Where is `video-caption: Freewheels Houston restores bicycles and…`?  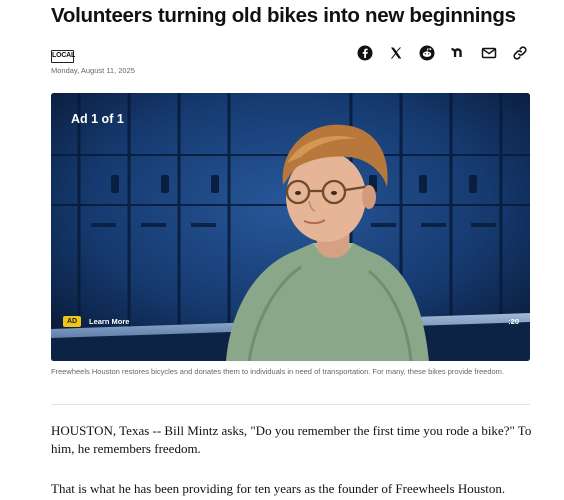 video-caption: Freewheels Houston restores bicycles and… is located at coordinates (278, 371).